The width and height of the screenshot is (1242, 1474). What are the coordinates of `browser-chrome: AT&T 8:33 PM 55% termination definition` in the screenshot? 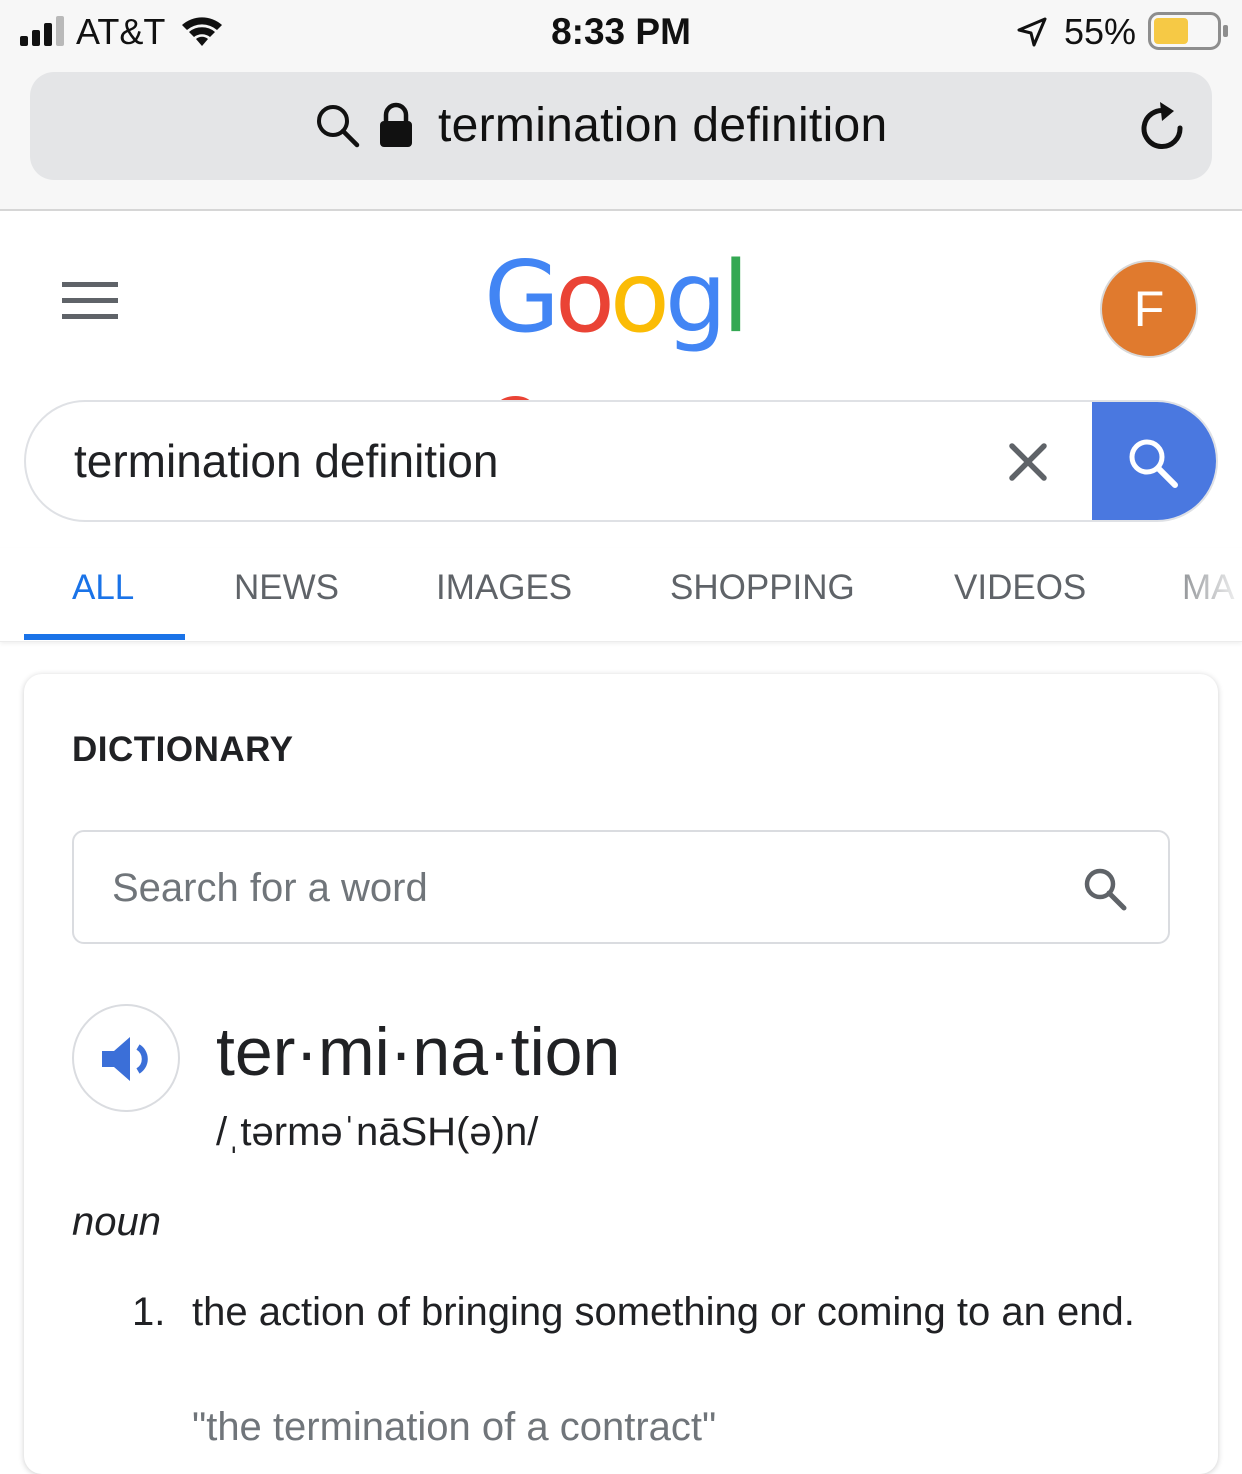 It's located at (621, 105).